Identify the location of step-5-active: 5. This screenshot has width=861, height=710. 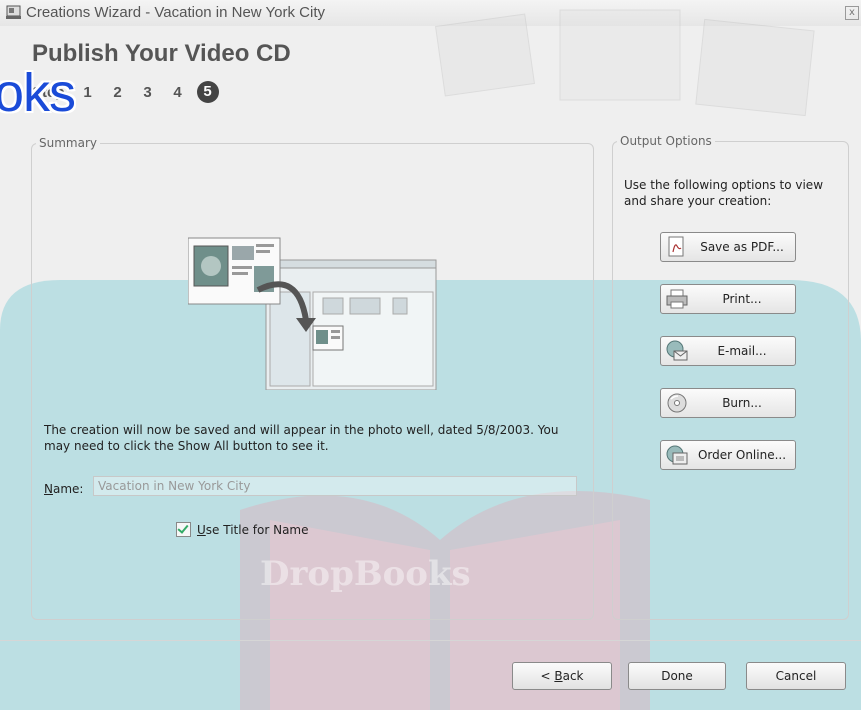
(207, 92).